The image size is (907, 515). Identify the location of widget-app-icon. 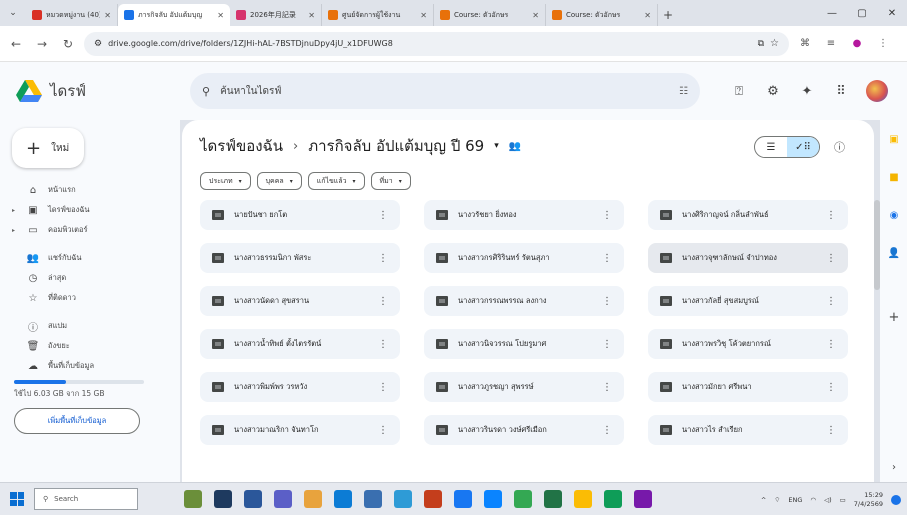
(193, 499).